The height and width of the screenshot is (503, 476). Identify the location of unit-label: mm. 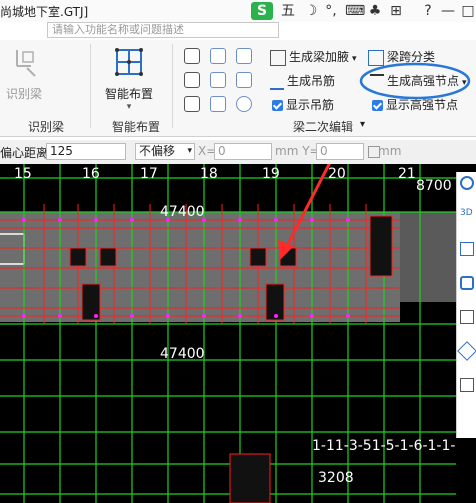
(390, 151).